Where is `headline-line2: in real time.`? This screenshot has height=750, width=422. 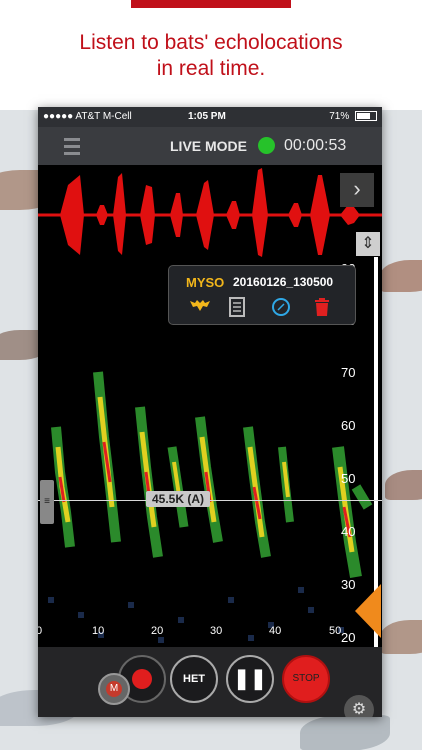
headline-line2: in real time. is located at coordinates (211, 68).